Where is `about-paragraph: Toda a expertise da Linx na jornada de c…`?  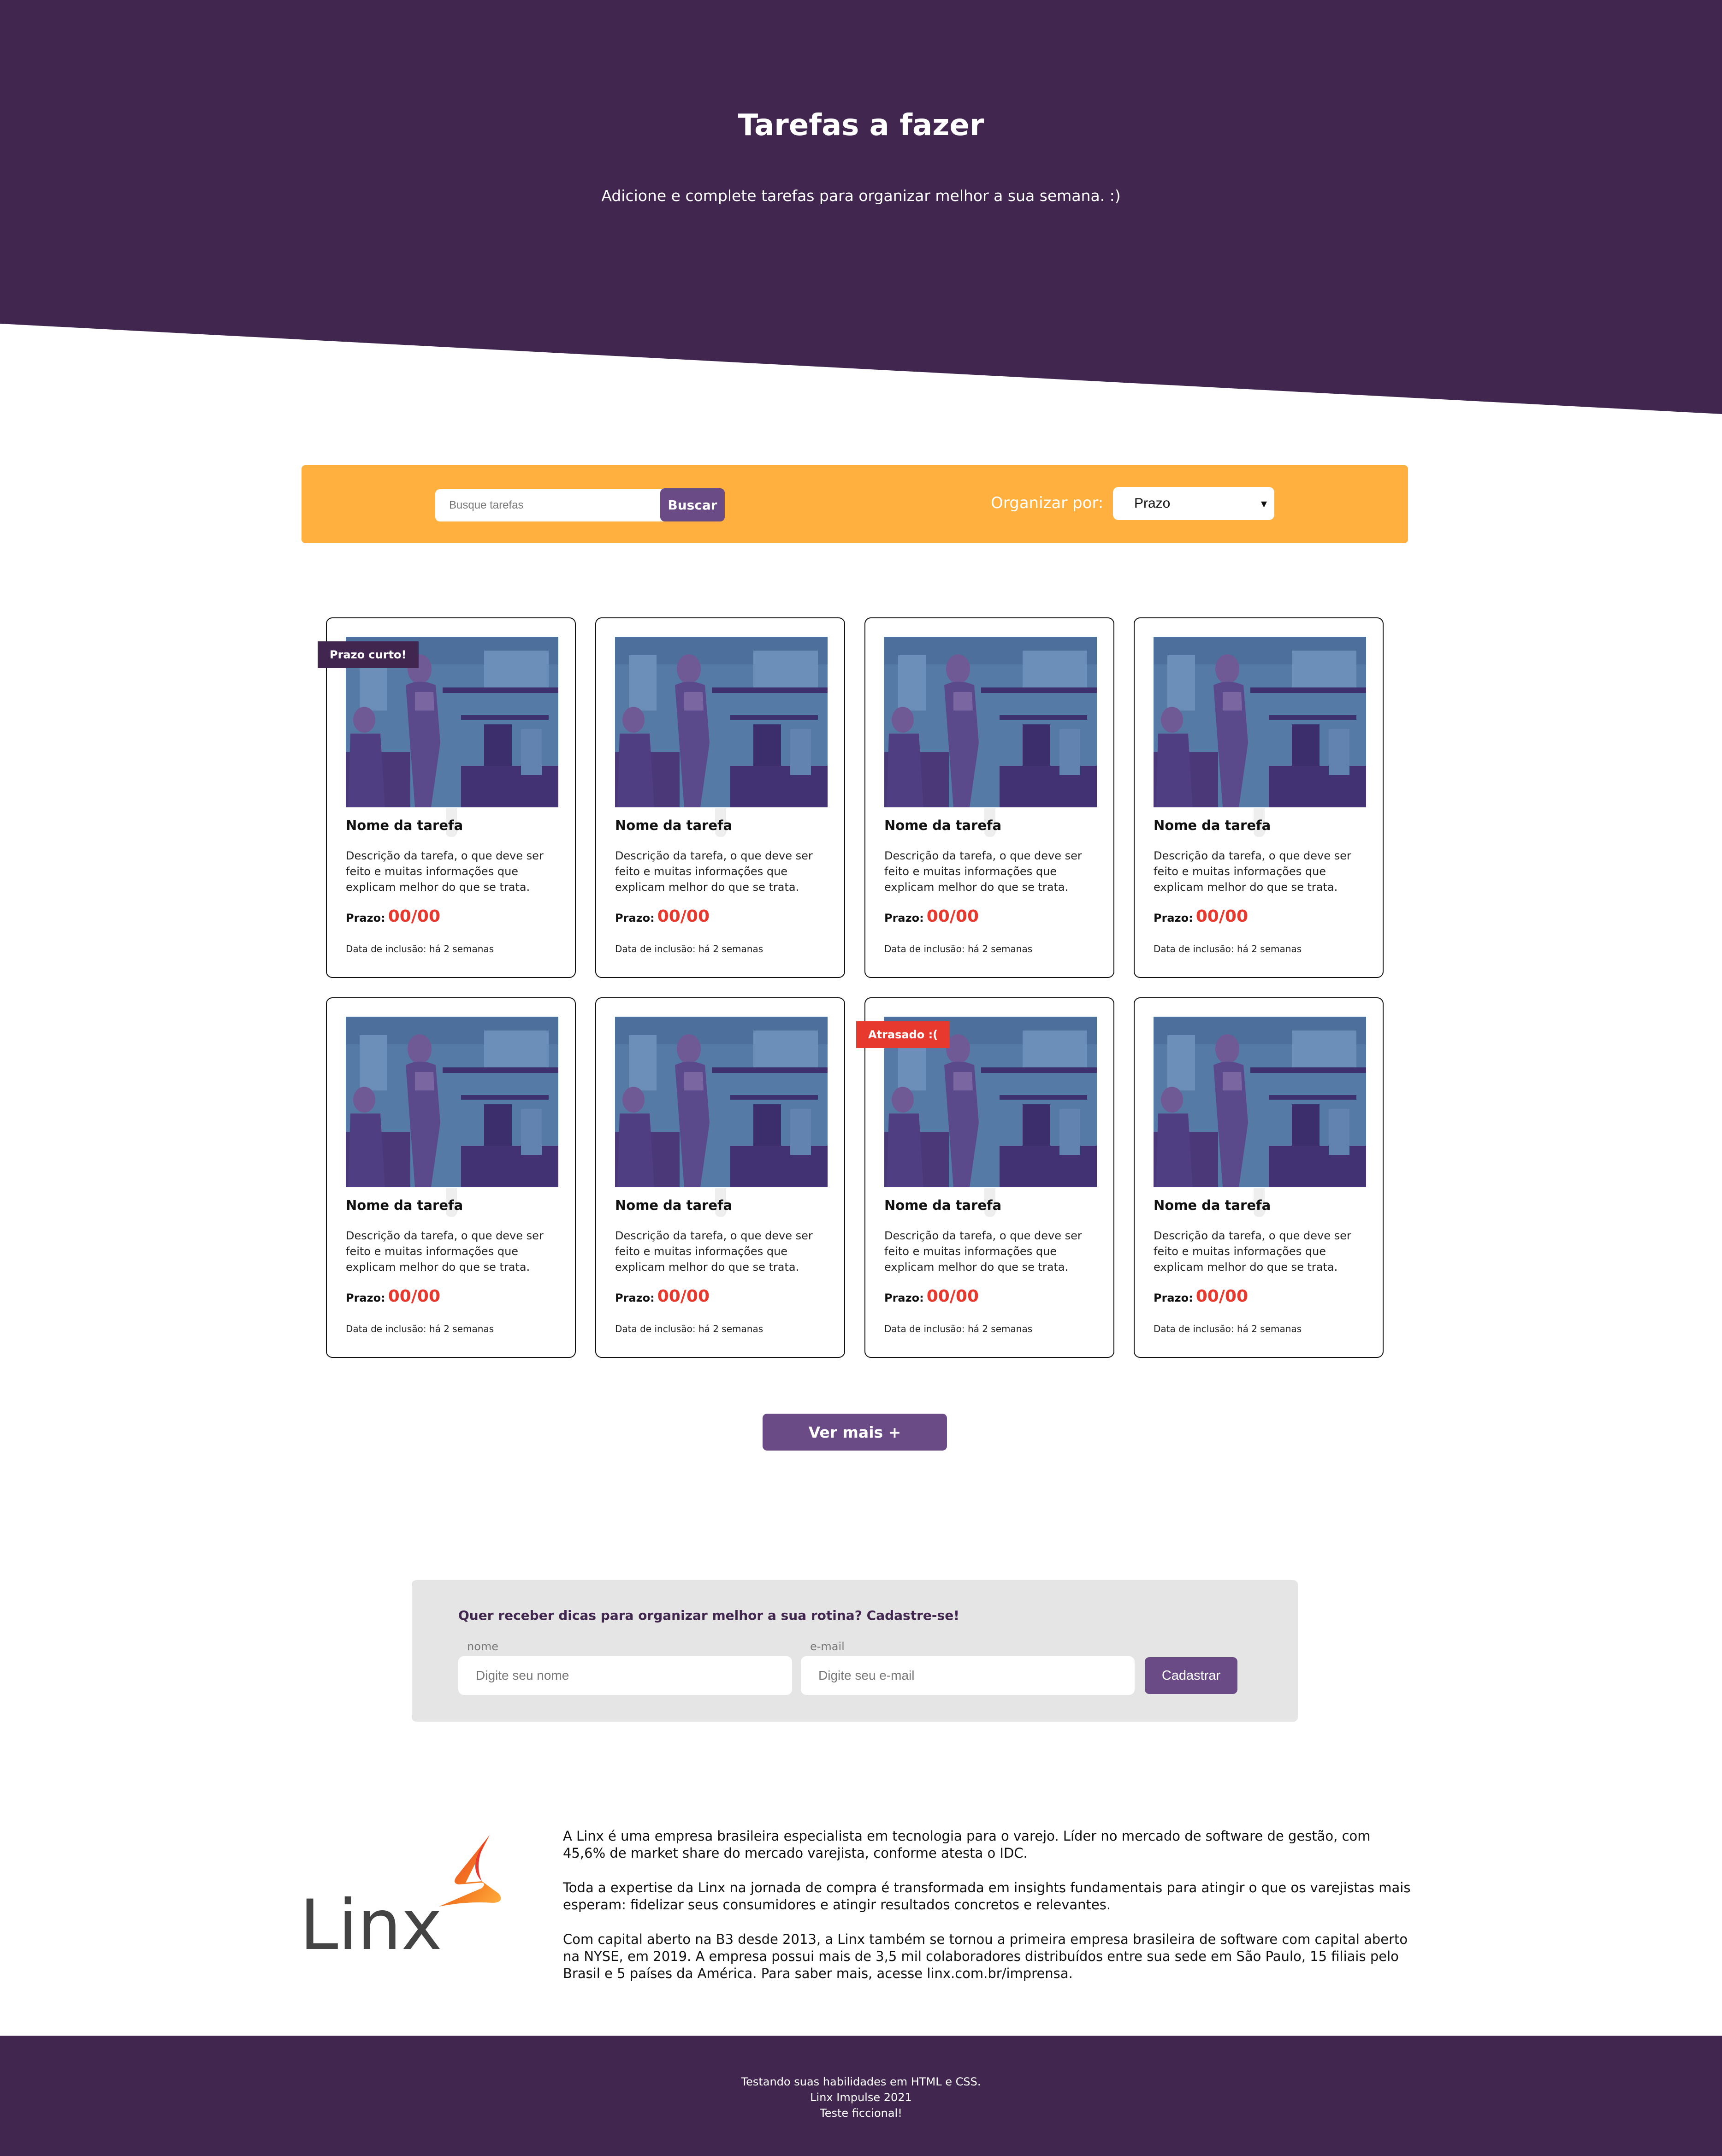 about-paragraph: Toda a expertise da Linx na jornada de c… is located at coordinates (987, 1897).